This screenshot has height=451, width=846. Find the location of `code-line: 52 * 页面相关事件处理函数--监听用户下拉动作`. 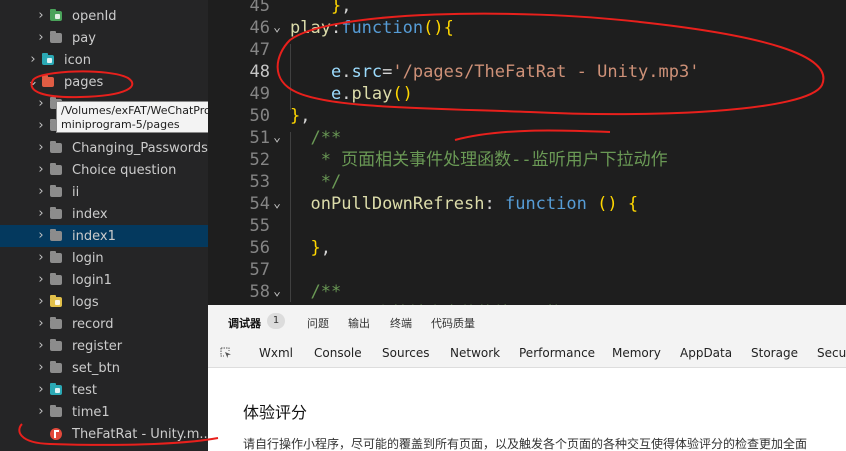

code-line: 52 * 页面相关事件处理函数--监听用户下拉动作 is located at coordinates (527, 160).